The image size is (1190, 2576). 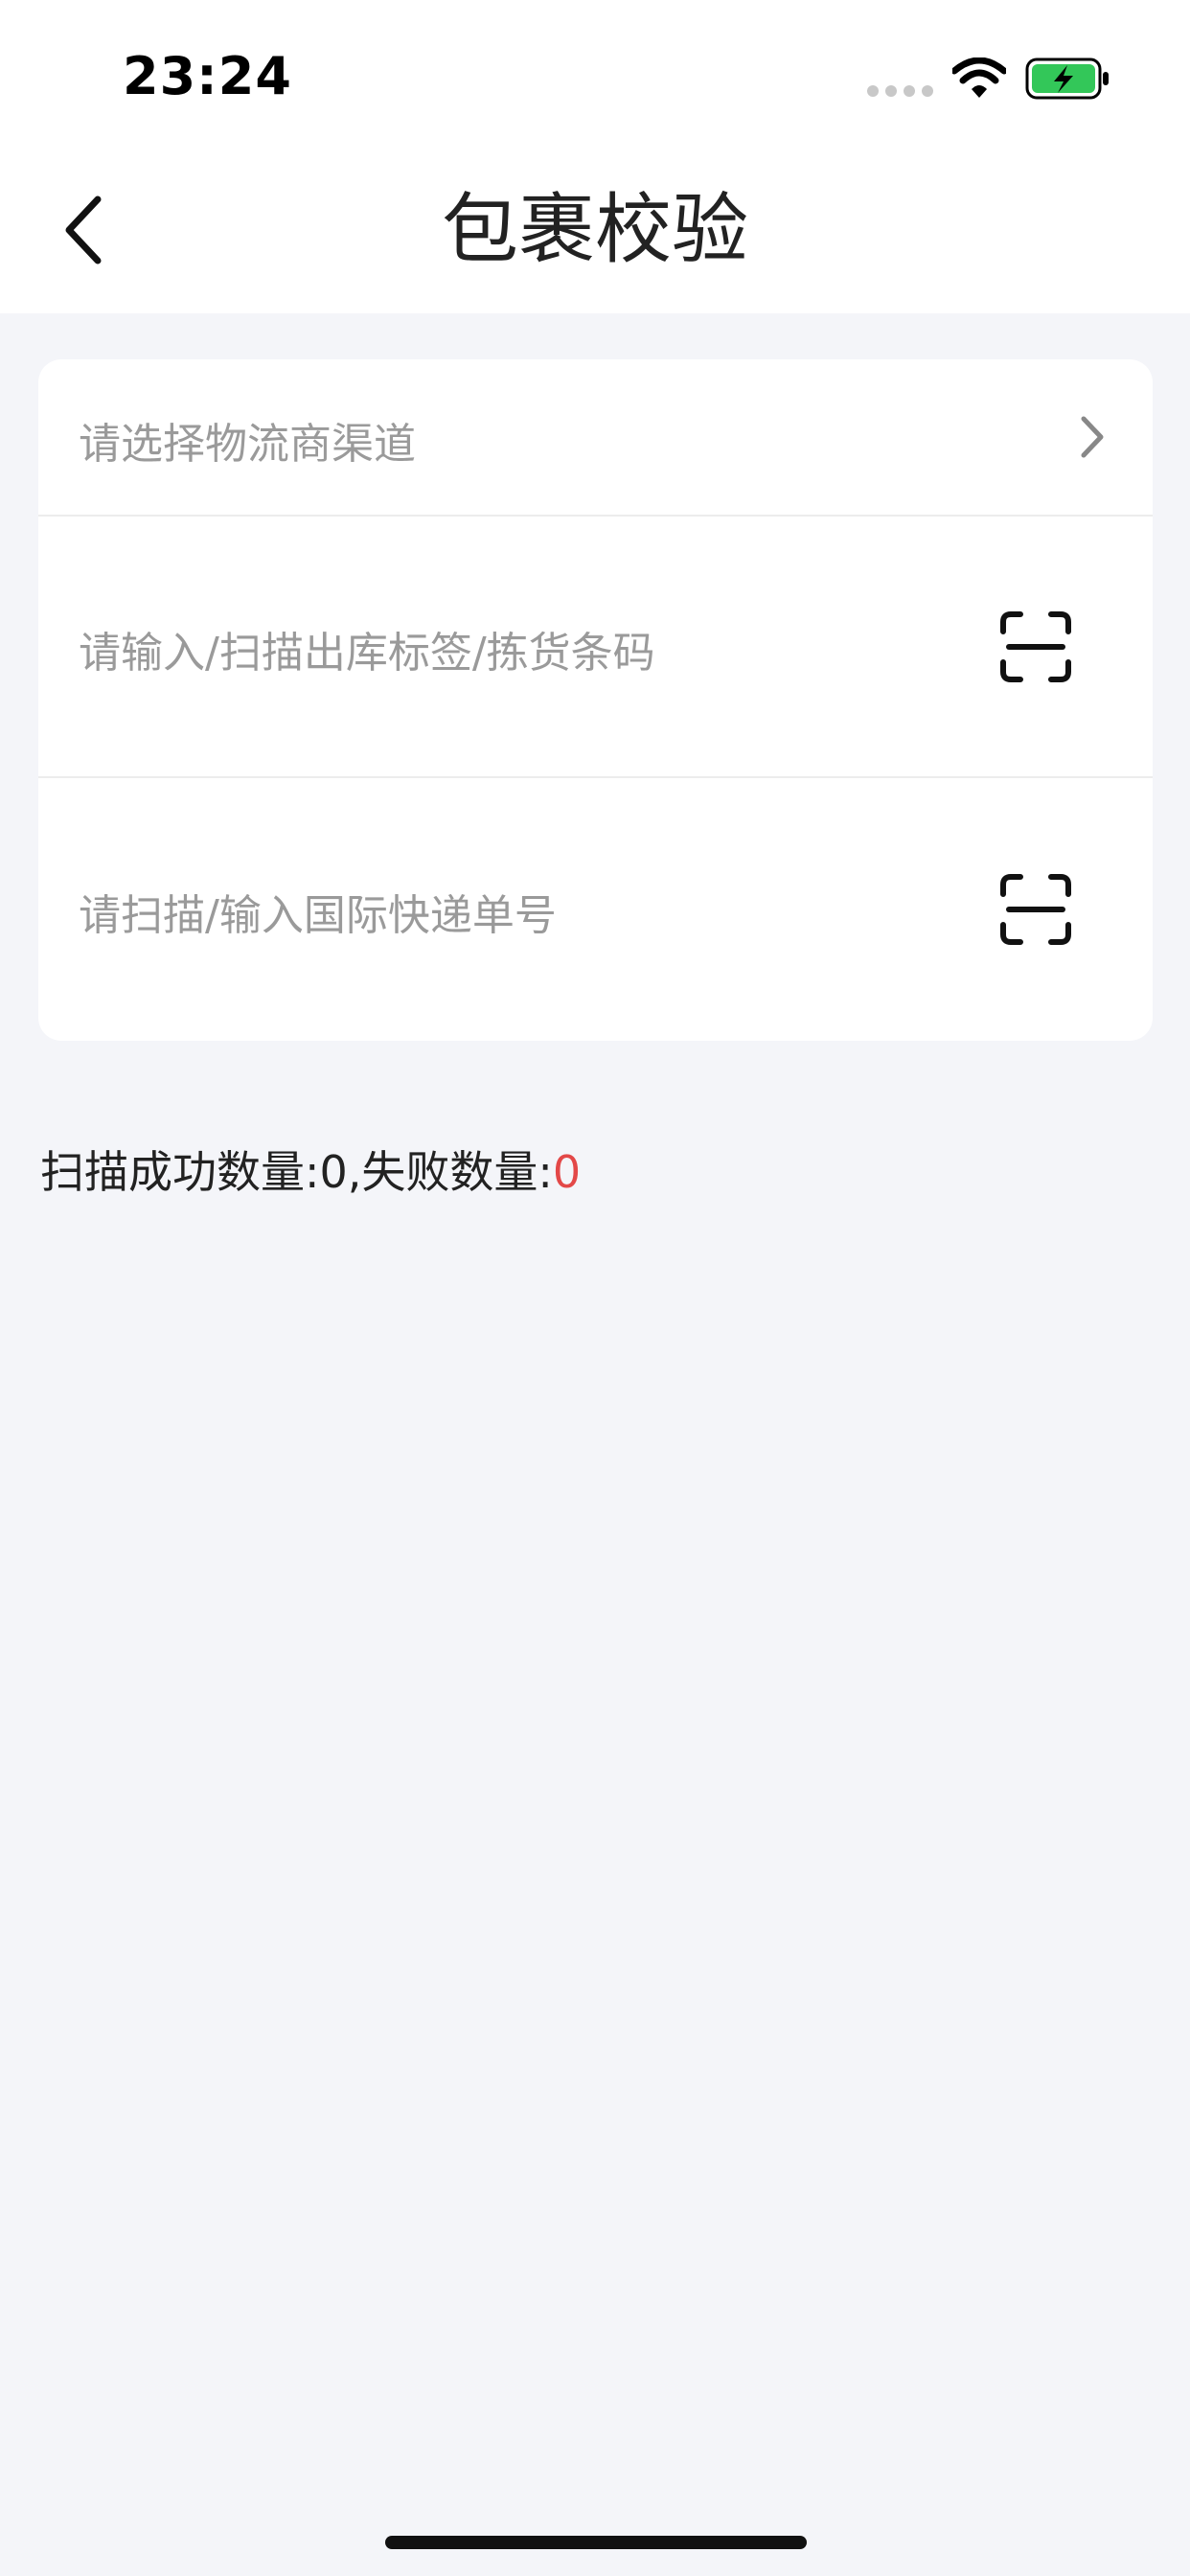 I want to click on success-label: 扫描成功数量:, so click(x=180, y=1172).